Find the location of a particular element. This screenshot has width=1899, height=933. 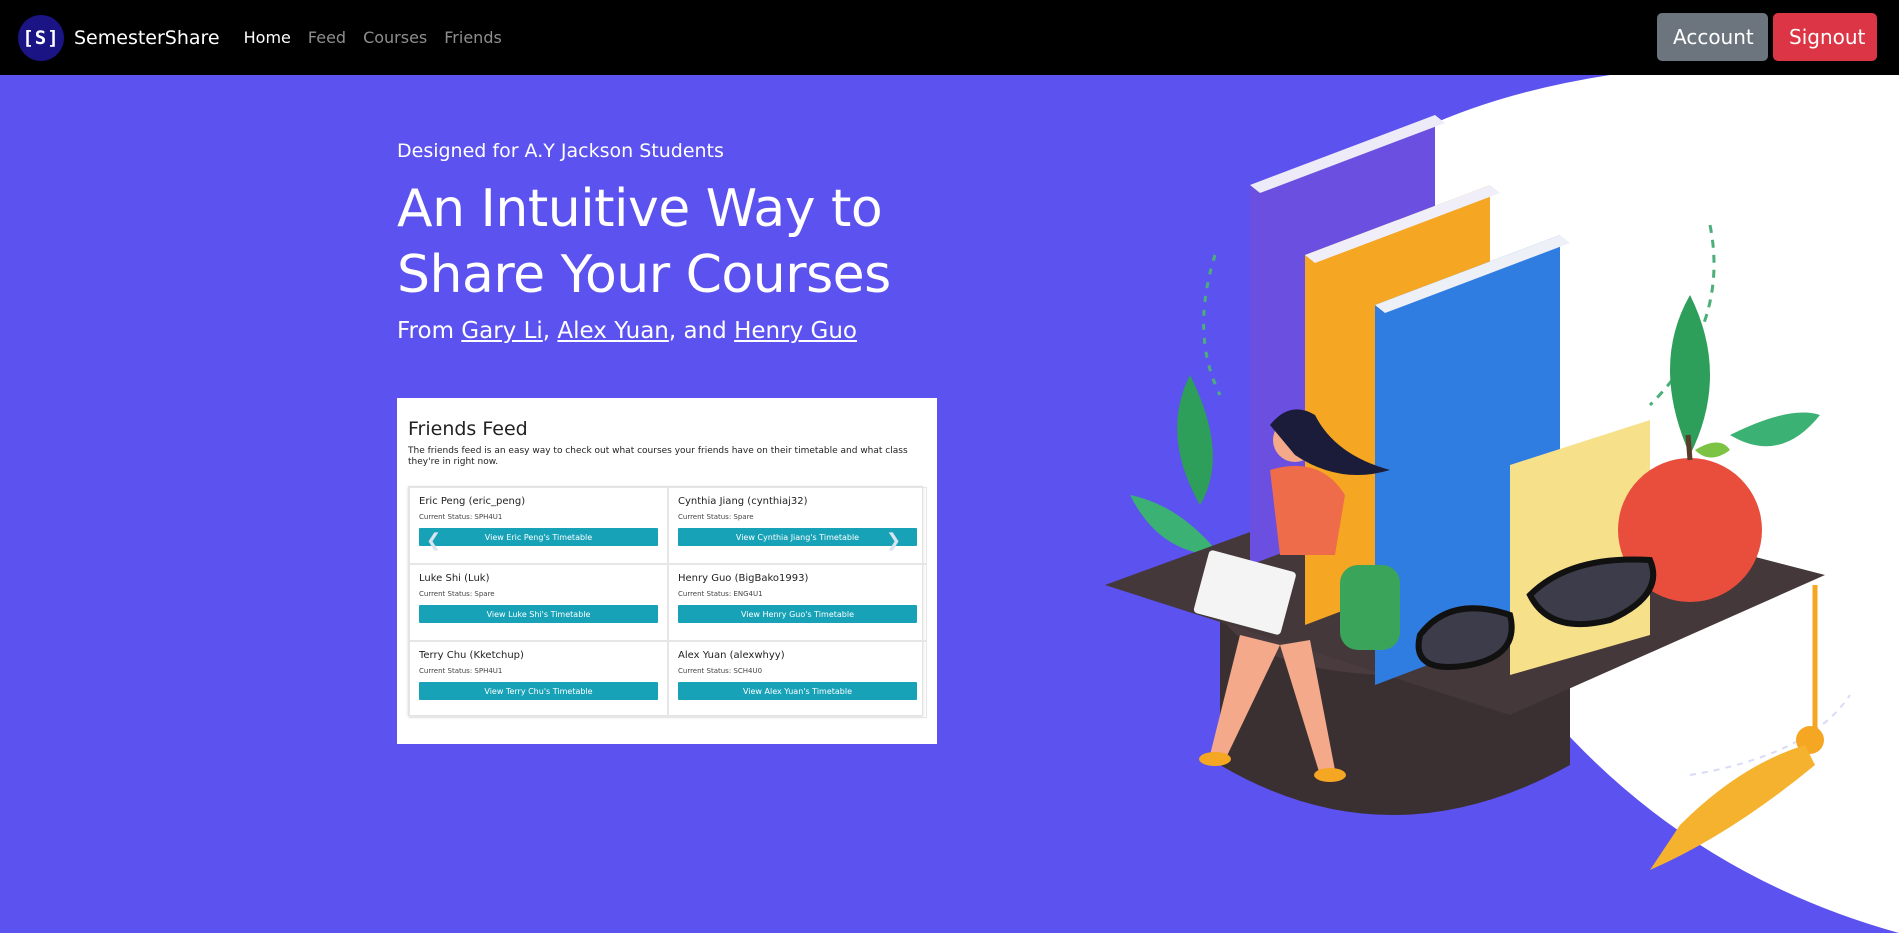

view-timetable-button: View Henry Guo's Timetable is located at coordinates (797, 614).